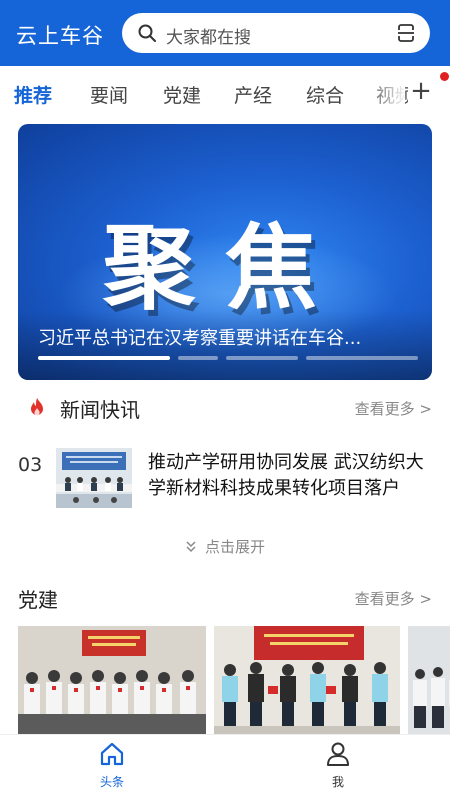 This screenshot has height=800, width=450. What do you see at coordinates (100, 410) in the screenshot?
I see `section-title-news: 新闻快讯` at bounding box center [100, 410].